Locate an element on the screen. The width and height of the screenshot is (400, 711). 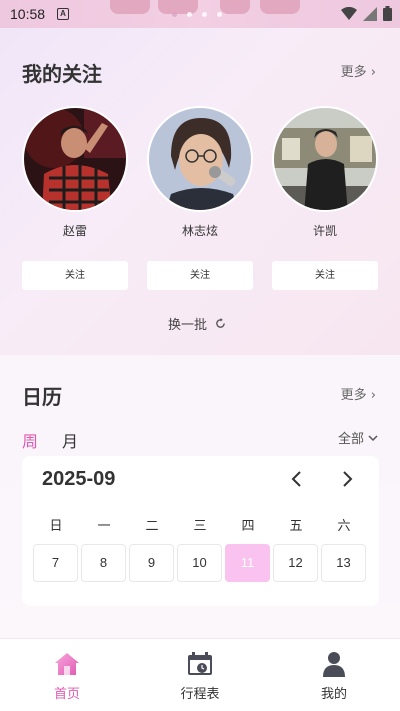
status-icons is located at coordinates (366, 13).